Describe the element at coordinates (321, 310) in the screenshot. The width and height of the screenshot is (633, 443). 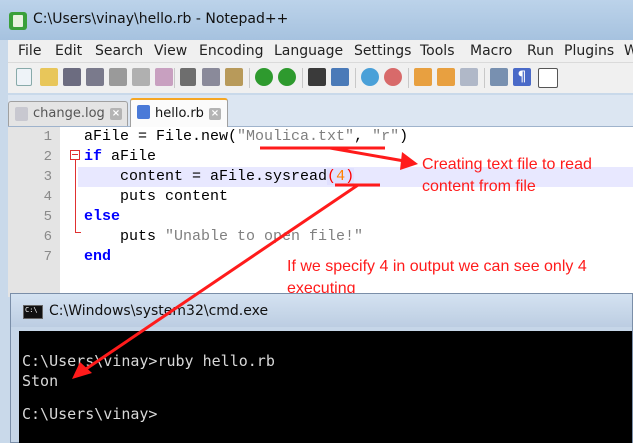
I see `cmd-title-bar: C:\Windows\system32\cmd.exe` at that location.